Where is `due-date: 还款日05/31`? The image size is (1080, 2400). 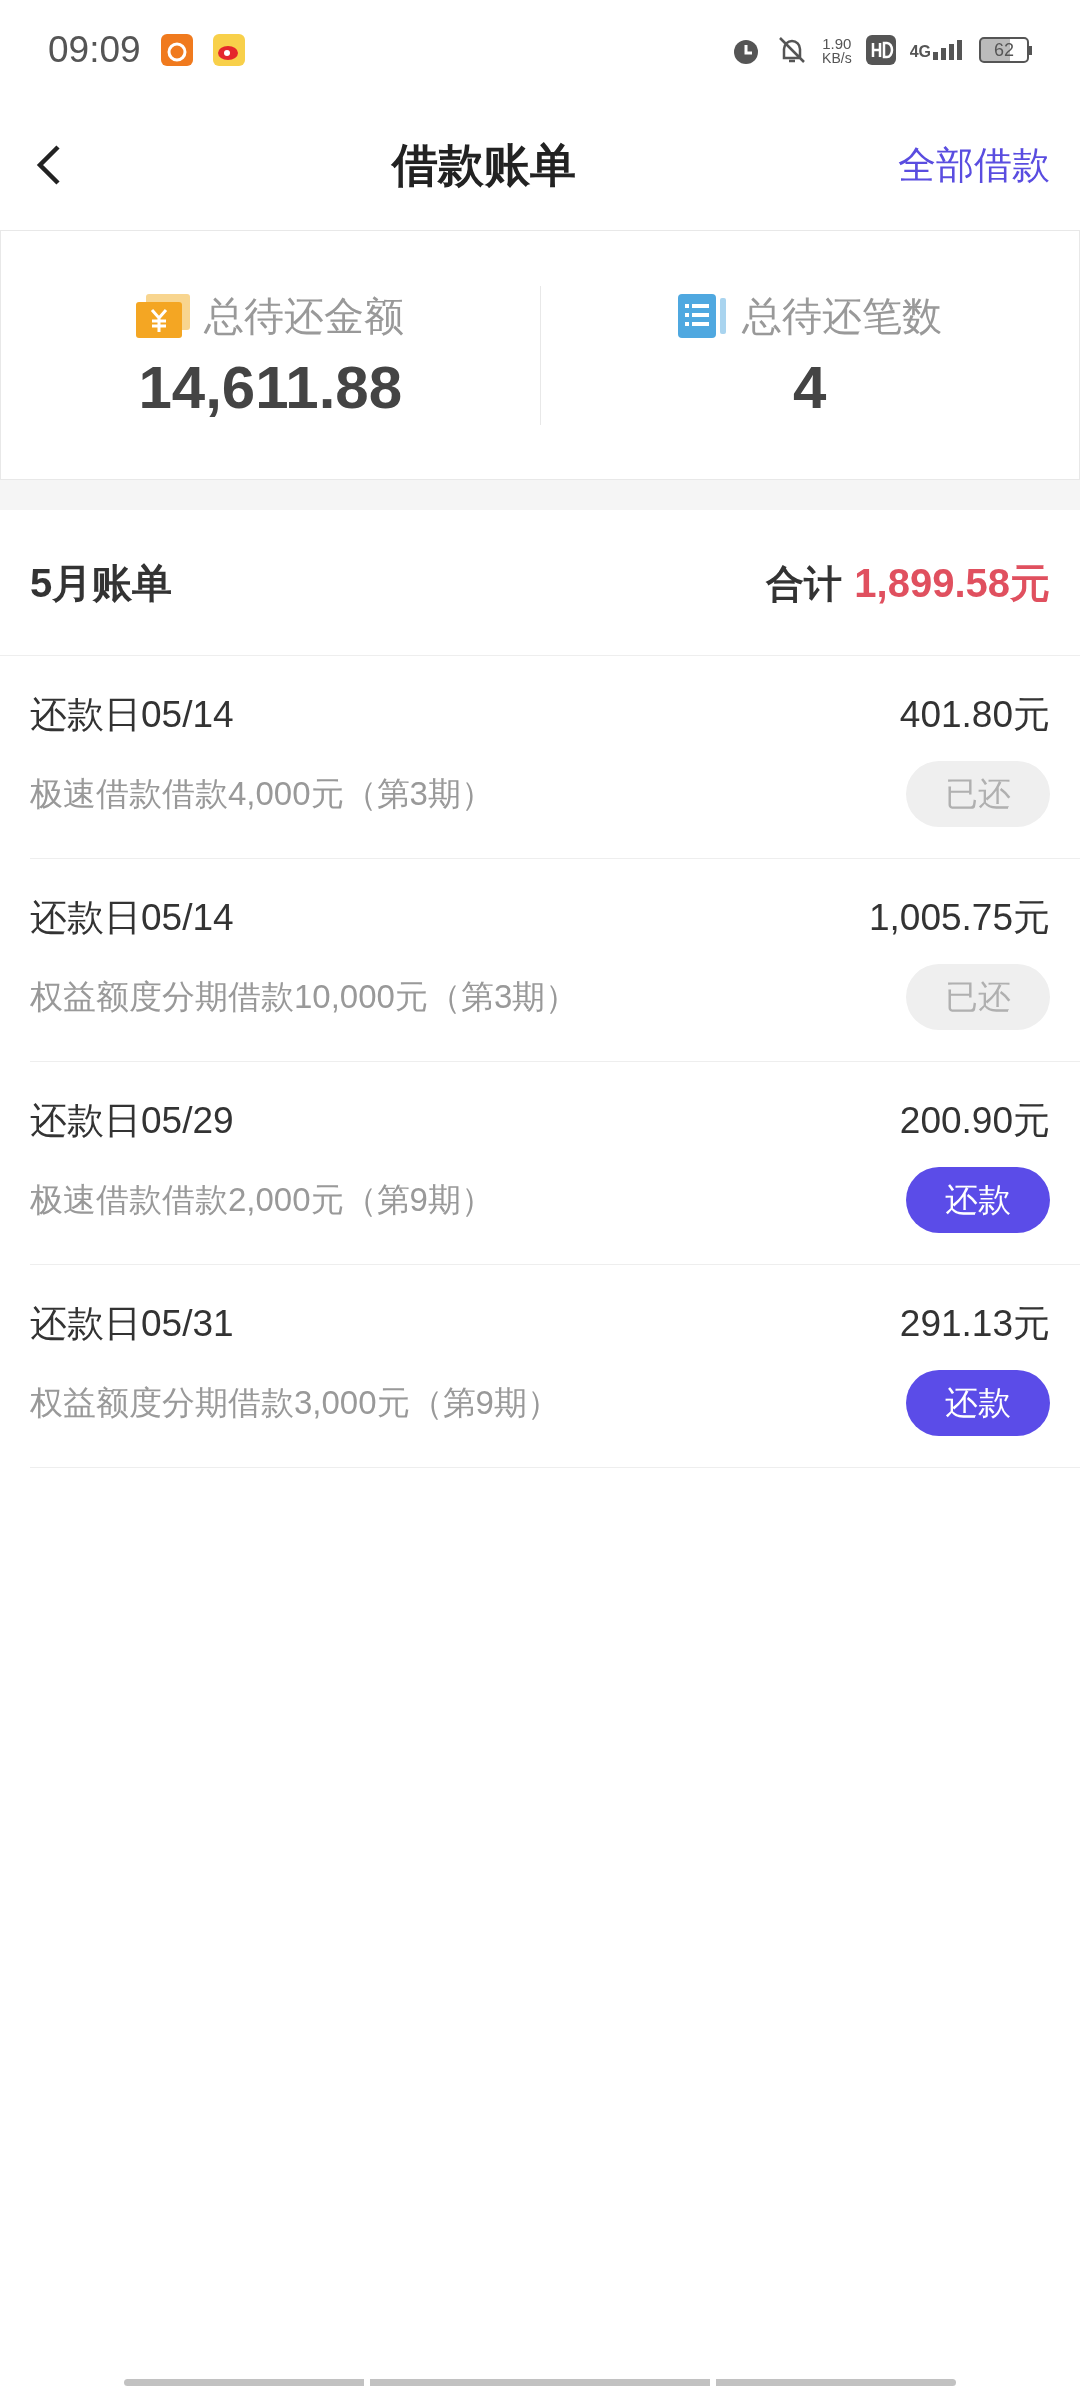 due-date: 还款日05/31 is located at coordinates (132, 1324).